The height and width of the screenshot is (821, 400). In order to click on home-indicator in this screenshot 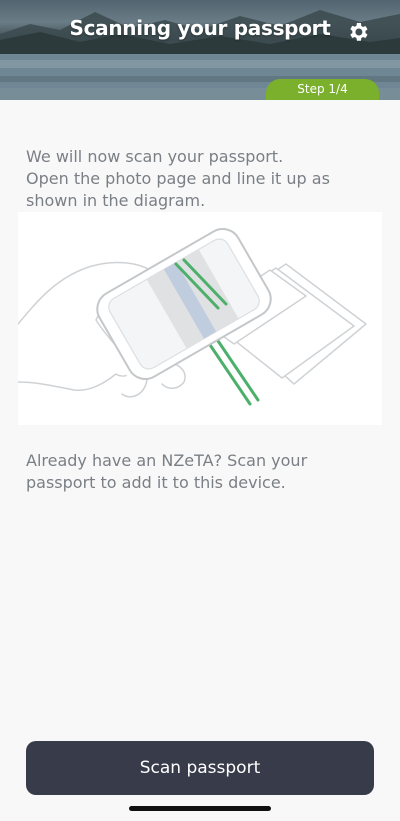, I will do `click(200, 808)`.